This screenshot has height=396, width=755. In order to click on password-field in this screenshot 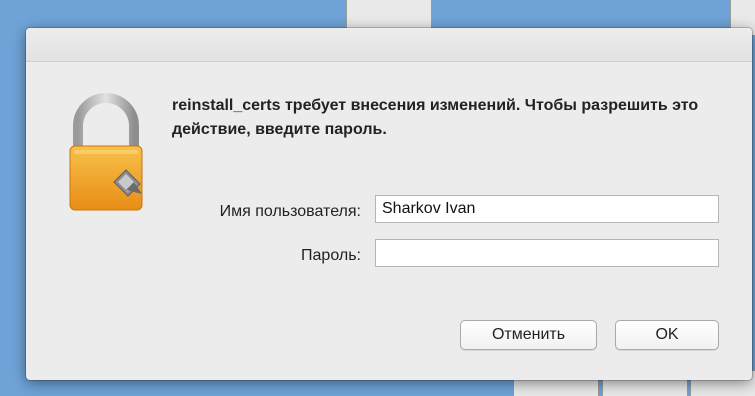, I will do `click(547, 253)`.